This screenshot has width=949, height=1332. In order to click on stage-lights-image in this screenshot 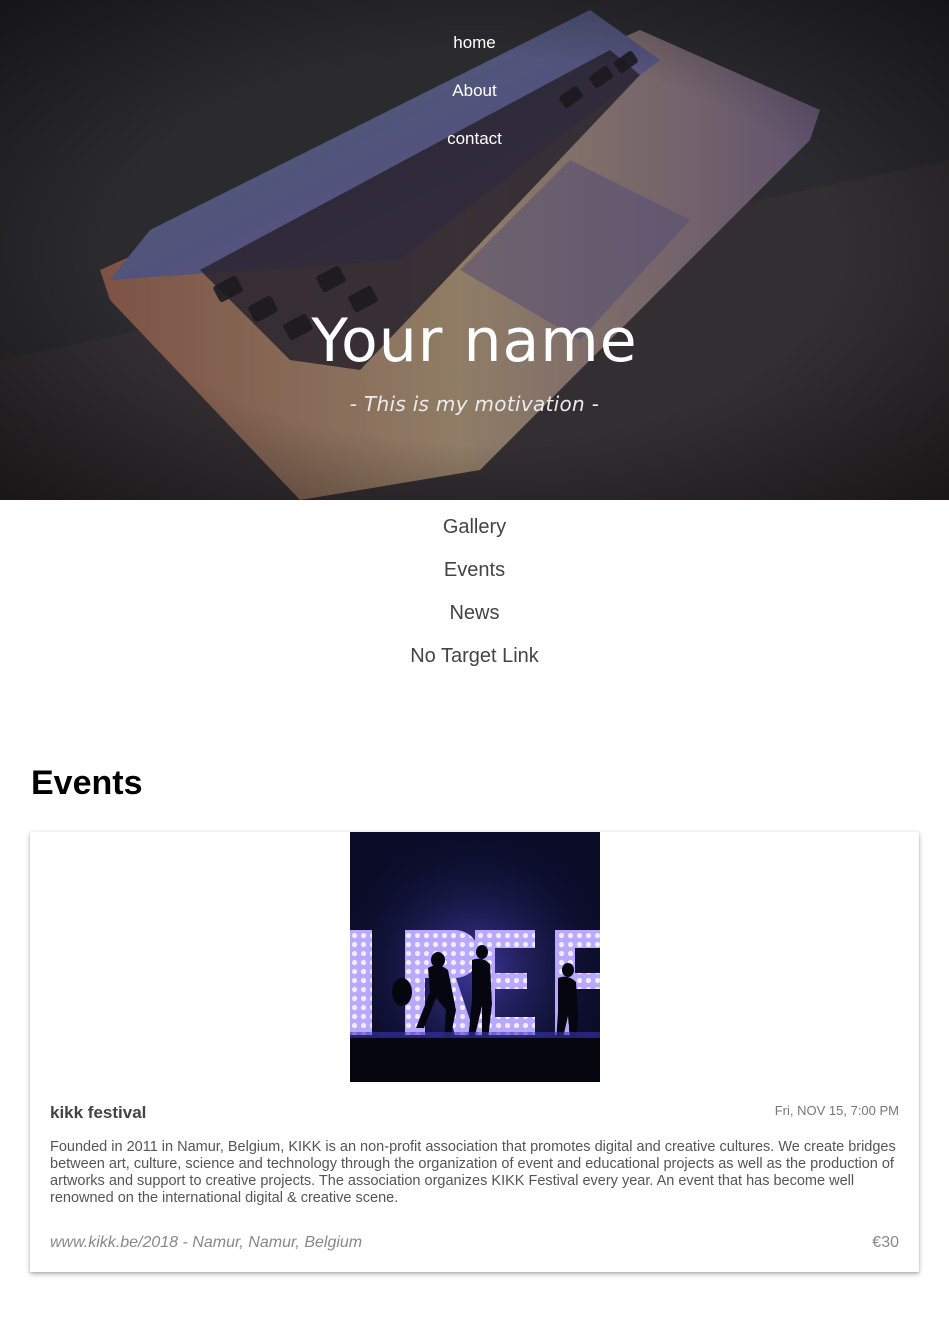, I will do `click(475, 957)`.